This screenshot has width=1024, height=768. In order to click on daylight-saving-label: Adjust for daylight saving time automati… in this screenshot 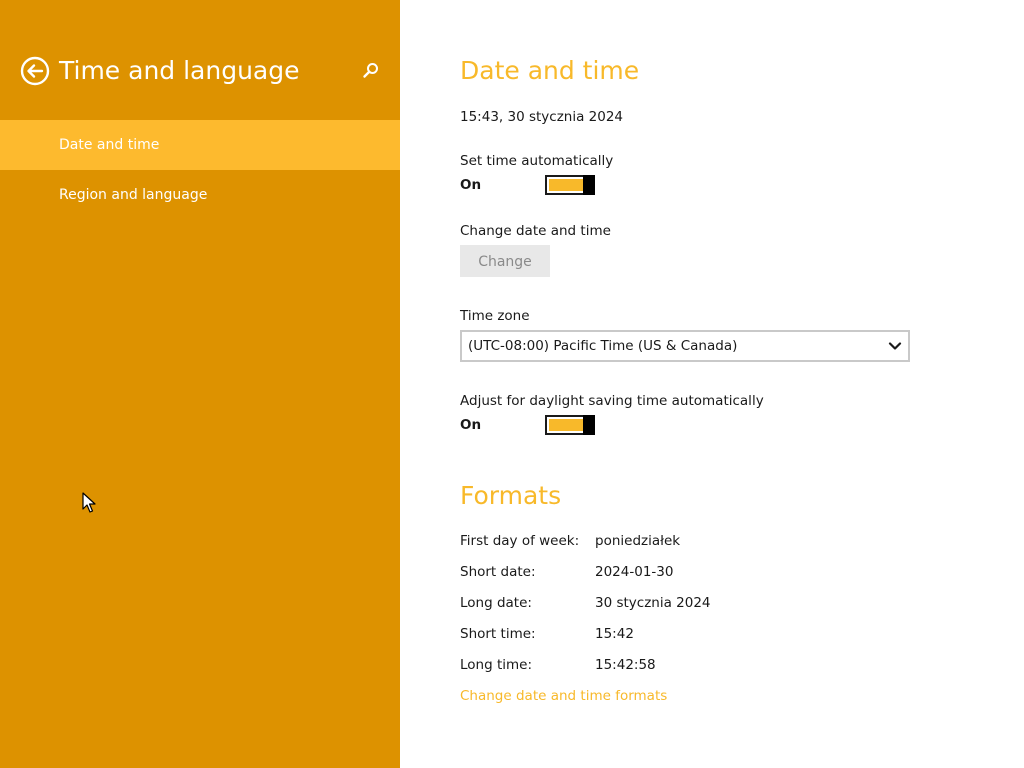, I will do `click(612, 401)`.